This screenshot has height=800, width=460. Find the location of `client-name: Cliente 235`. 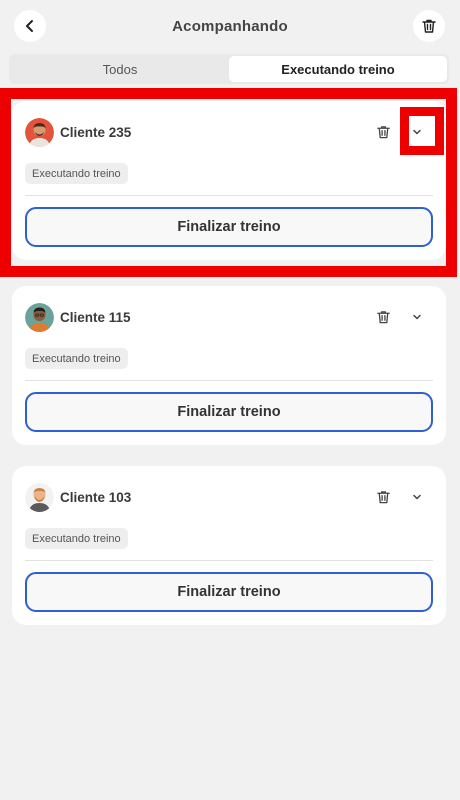

client-name: Cliente 235 is located at coordinates (96, 132).